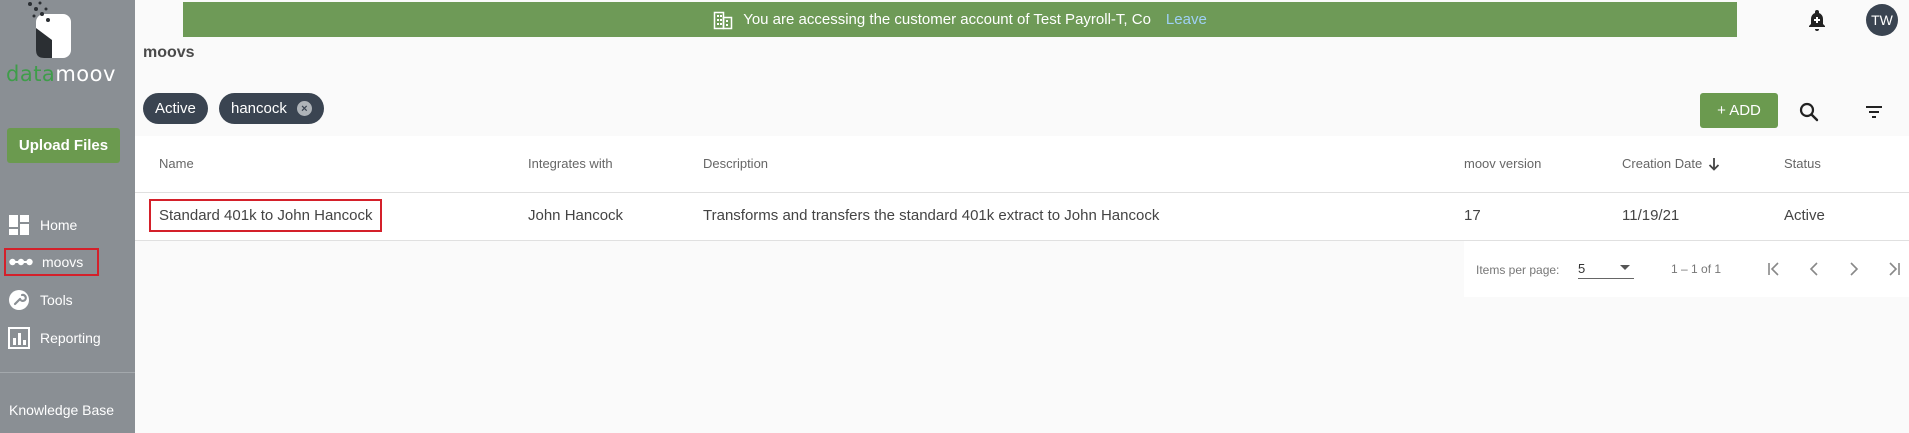 The width and height of the screenshot is (1909, 433). I want to click on column-header-label: Creation Date, so click(1662, 163).